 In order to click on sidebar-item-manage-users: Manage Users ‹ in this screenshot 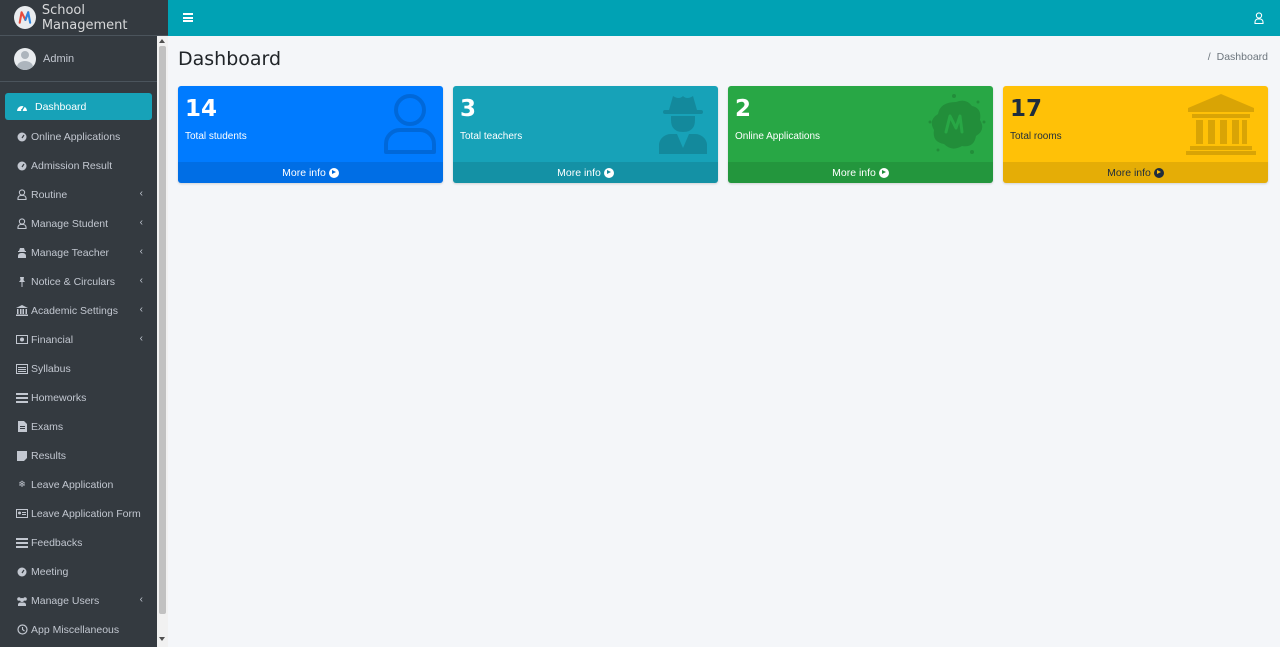, I will do `click(78, 600)`.